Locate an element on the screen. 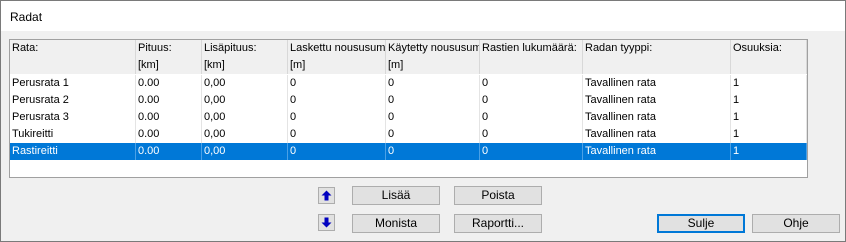 The width and height of the screenshot is (846, 242). add-button: Lisää is located at coordinates (396, 195).